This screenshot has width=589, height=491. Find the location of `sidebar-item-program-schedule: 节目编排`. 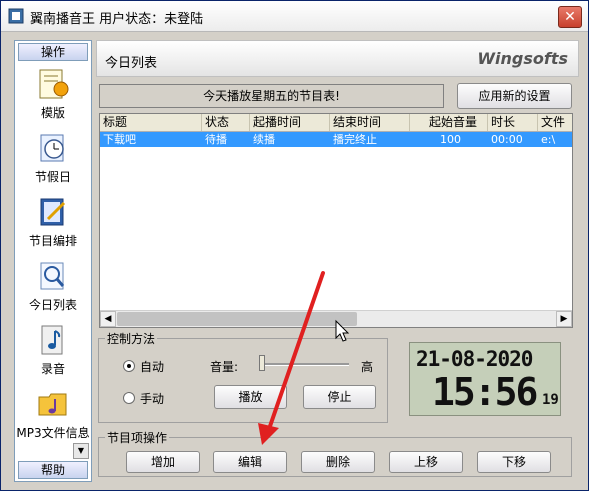

sidebar-item-program-schedule: 节目编排 is located at coordinates (53, 222).